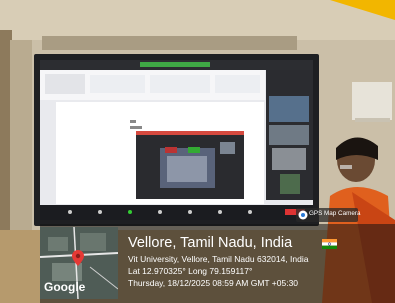 The image size is (395, 303). Describe the element at coordinates (335, 213) in the screenshot. I see `app-badge-label: GPS Map Camera` at that location.